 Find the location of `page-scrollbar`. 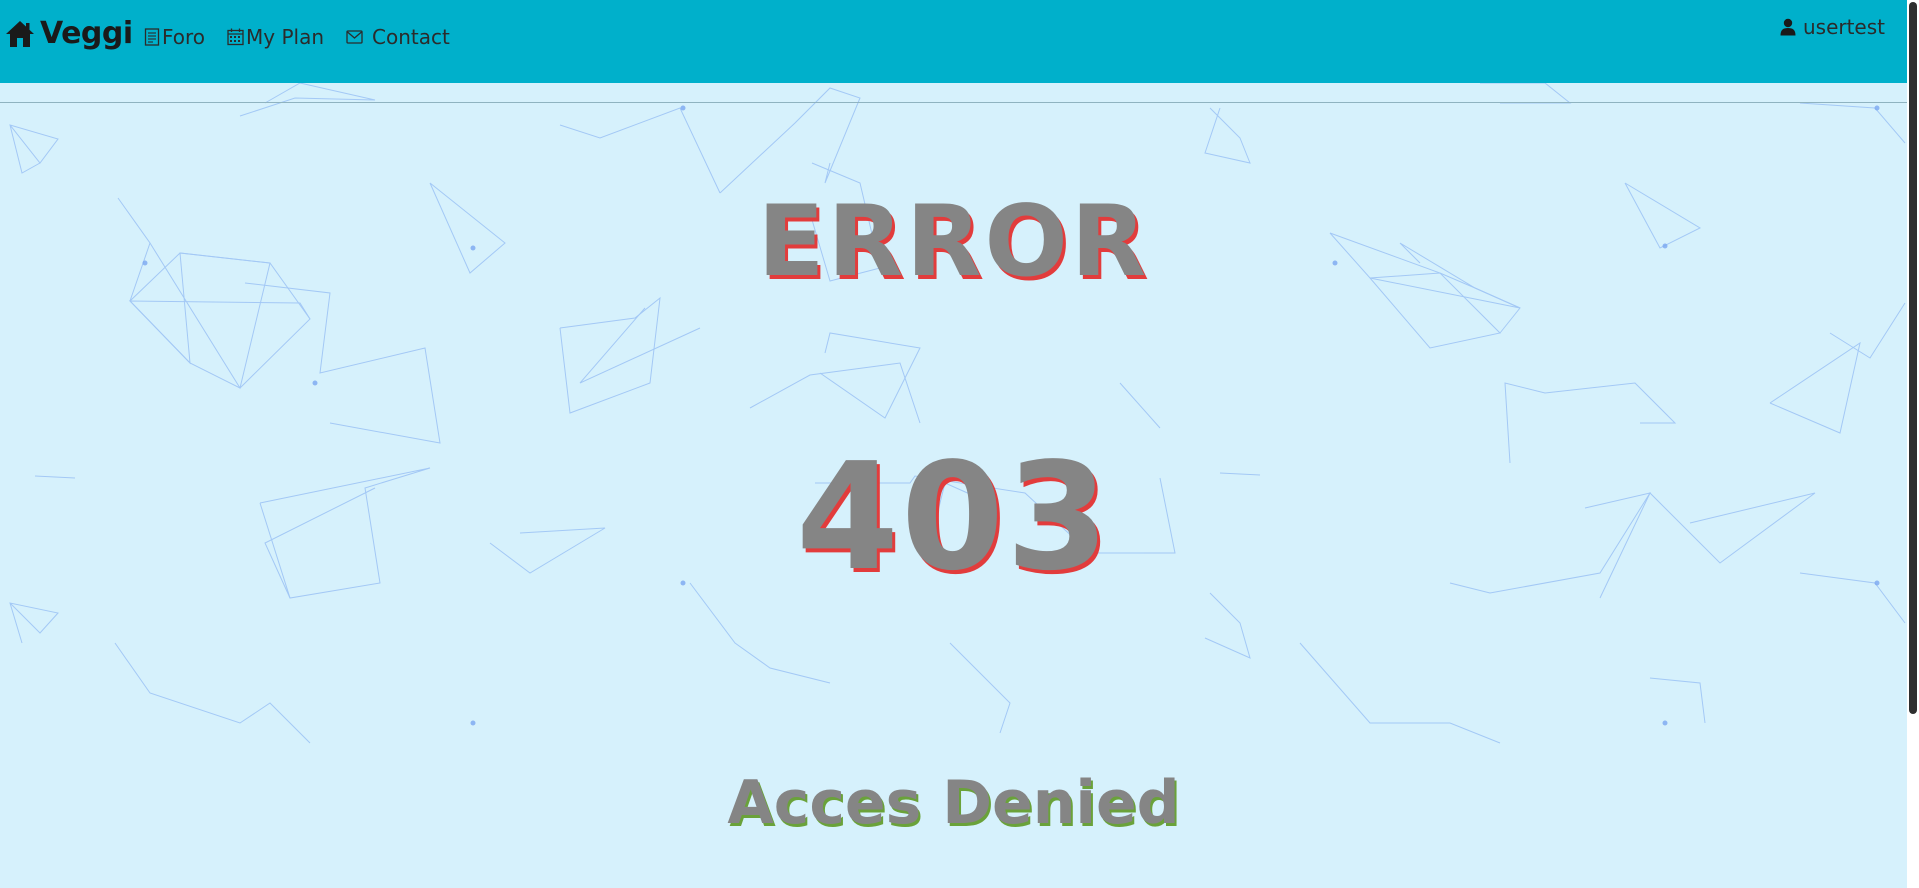

page-scrollbar is located at coordinates (1913, 444).